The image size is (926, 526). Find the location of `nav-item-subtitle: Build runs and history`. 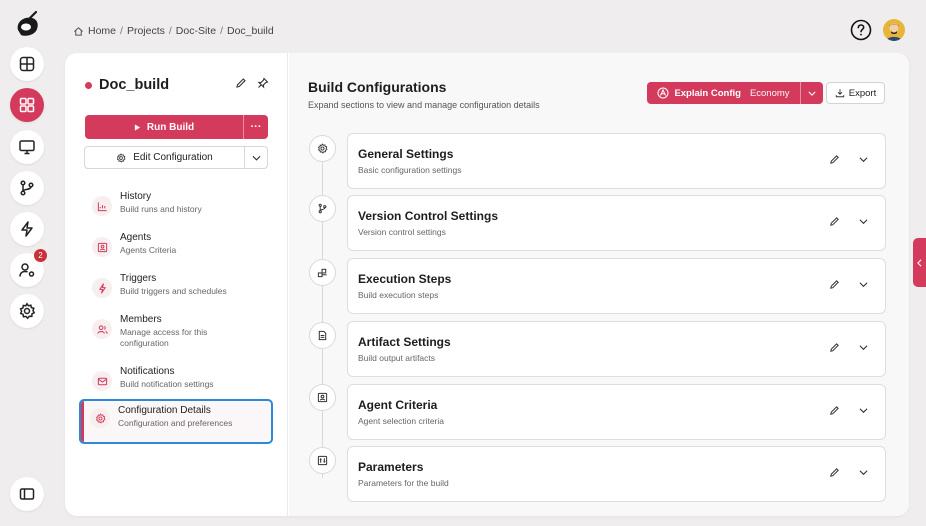

nav-item-subtitle: Build runs and history is located at coordinates (161, 209).